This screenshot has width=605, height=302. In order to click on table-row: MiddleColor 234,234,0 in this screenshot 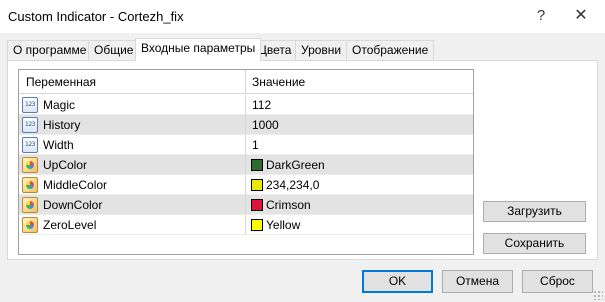, I will do `click(246, 185)`.